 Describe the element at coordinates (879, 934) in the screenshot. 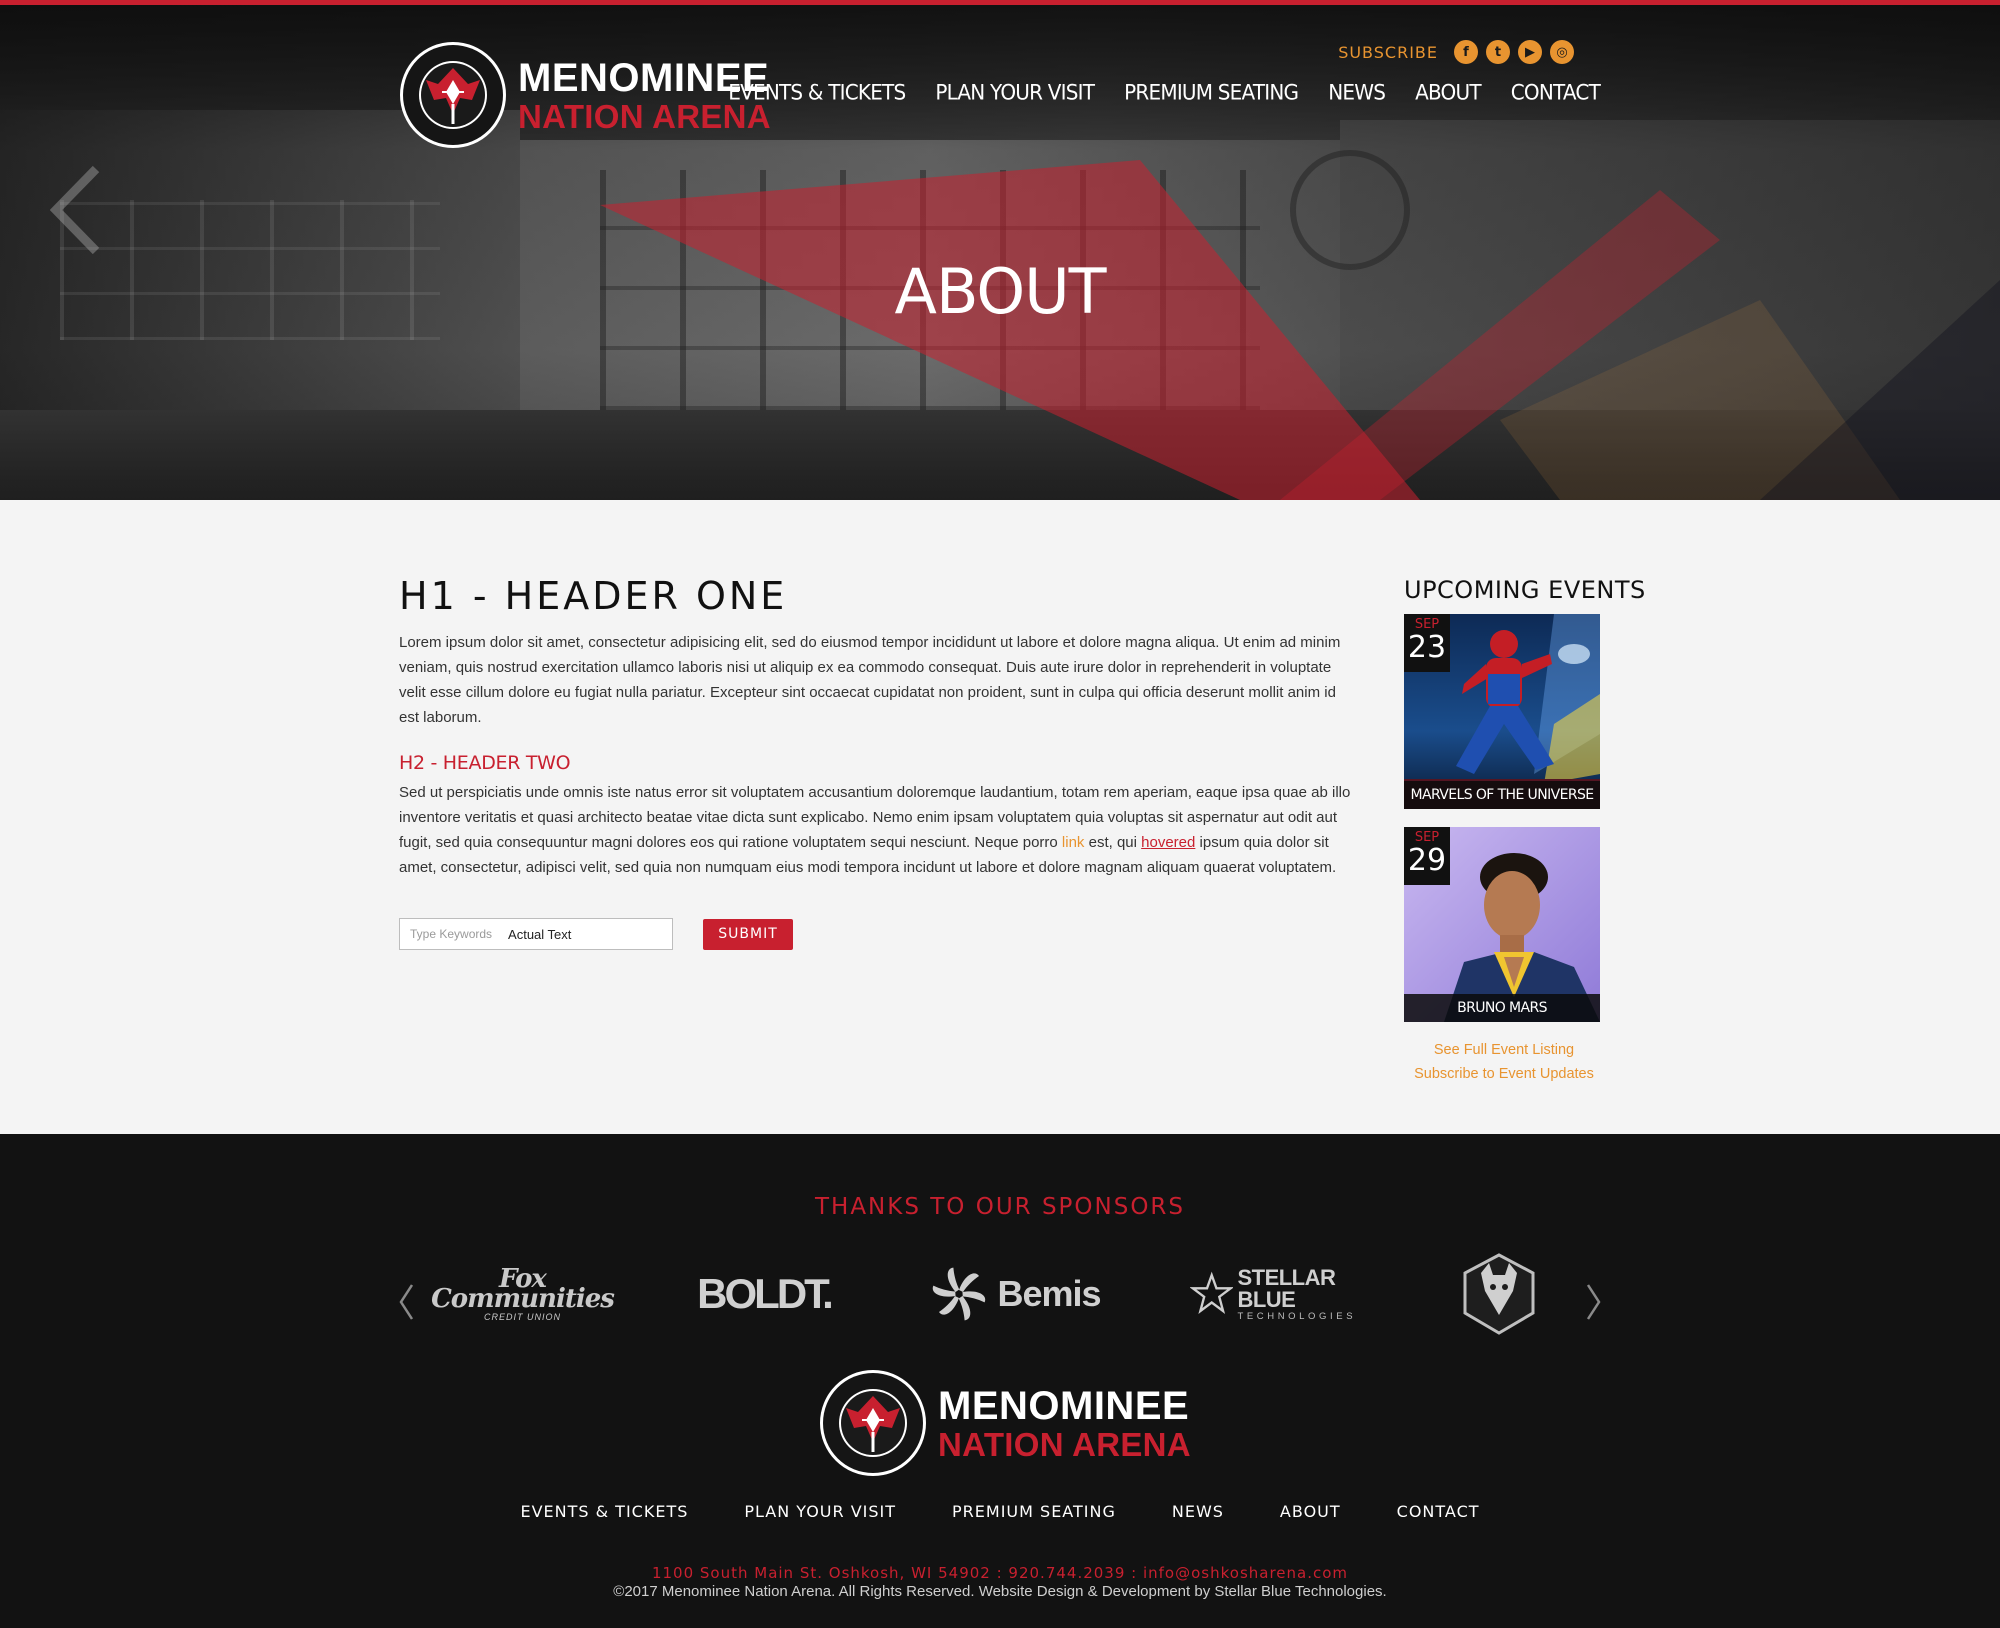

I see `search-form: Type Keywords Actual Text SUBMIT` at that location.